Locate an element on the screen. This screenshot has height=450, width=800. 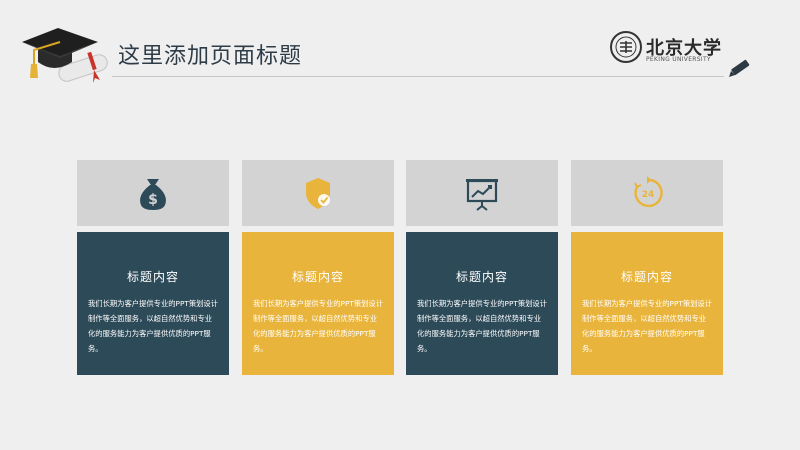
shield-check-icon is located at coordinates (318, 193).